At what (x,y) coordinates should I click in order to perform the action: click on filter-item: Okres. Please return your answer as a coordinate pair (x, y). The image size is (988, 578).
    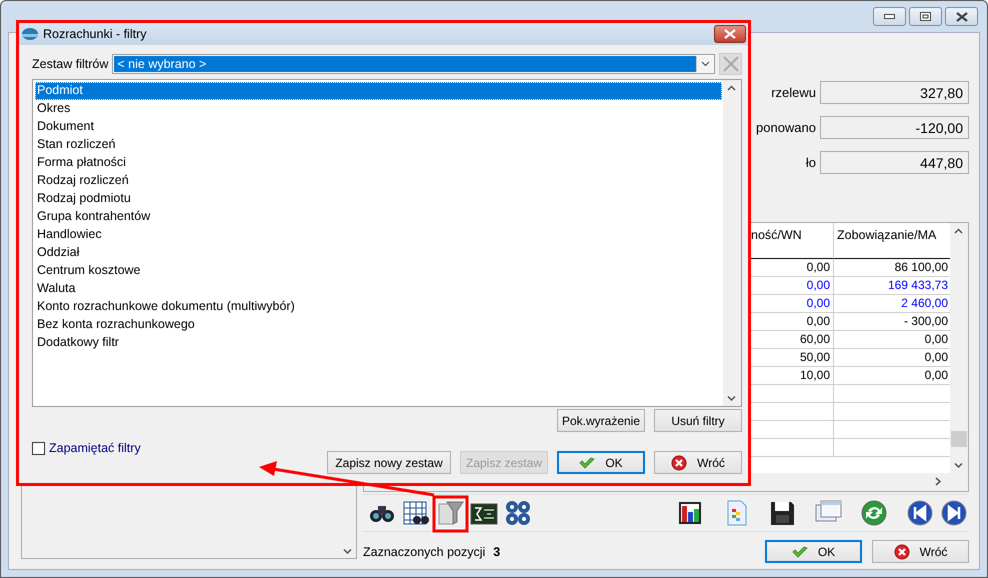
    Looking at the image, I should click on (378, 109).